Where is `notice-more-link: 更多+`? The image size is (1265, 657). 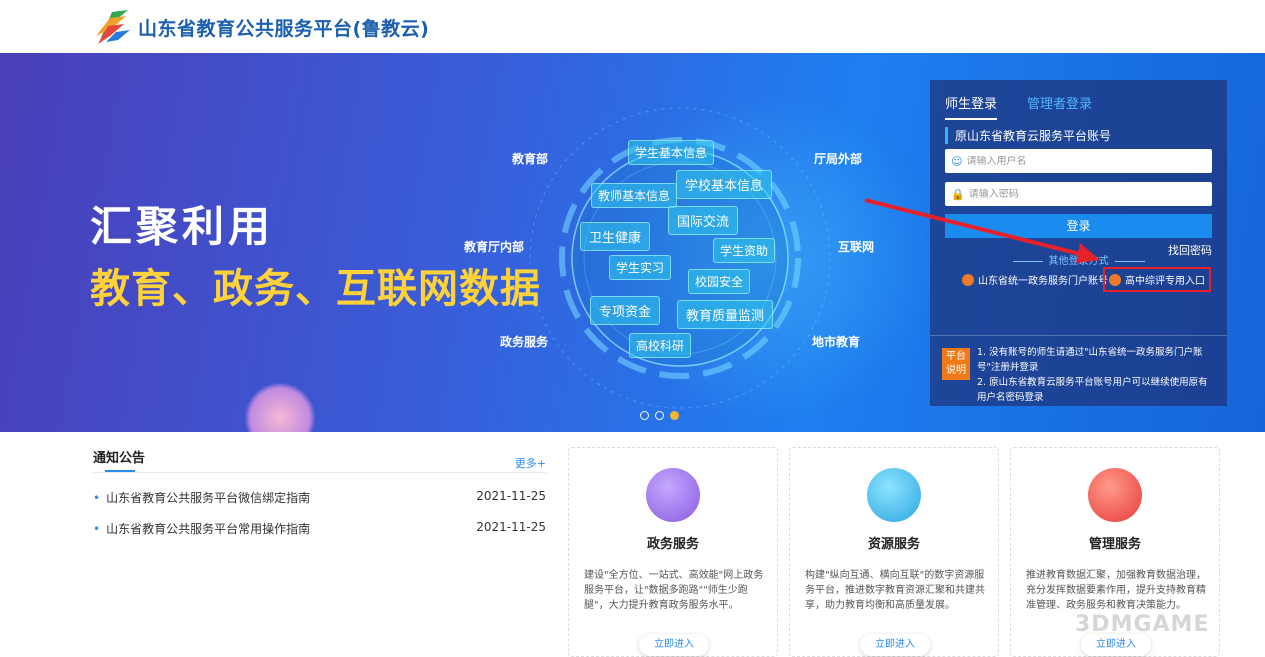 notice-more-link: 更多+ is located at coordinates (530, 463).